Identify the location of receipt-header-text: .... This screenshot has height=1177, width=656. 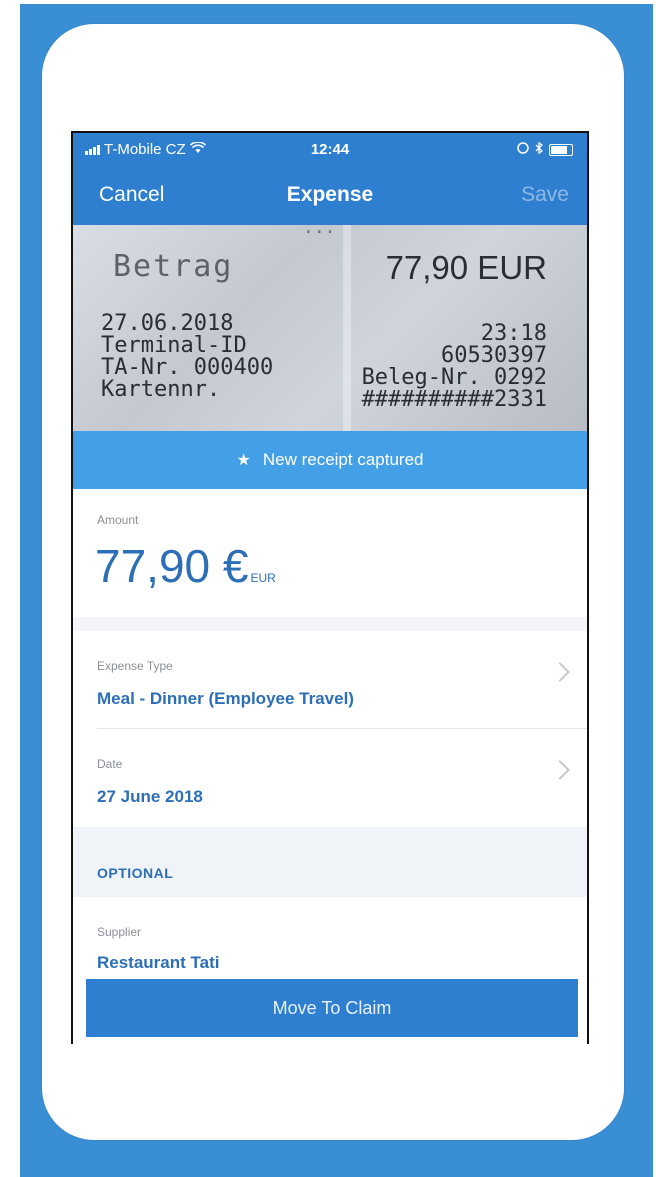
(319, 231).